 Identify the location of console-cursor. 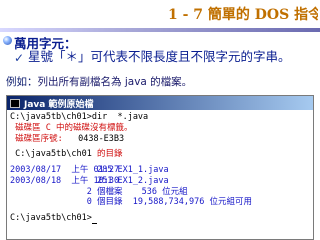
(94, 223).